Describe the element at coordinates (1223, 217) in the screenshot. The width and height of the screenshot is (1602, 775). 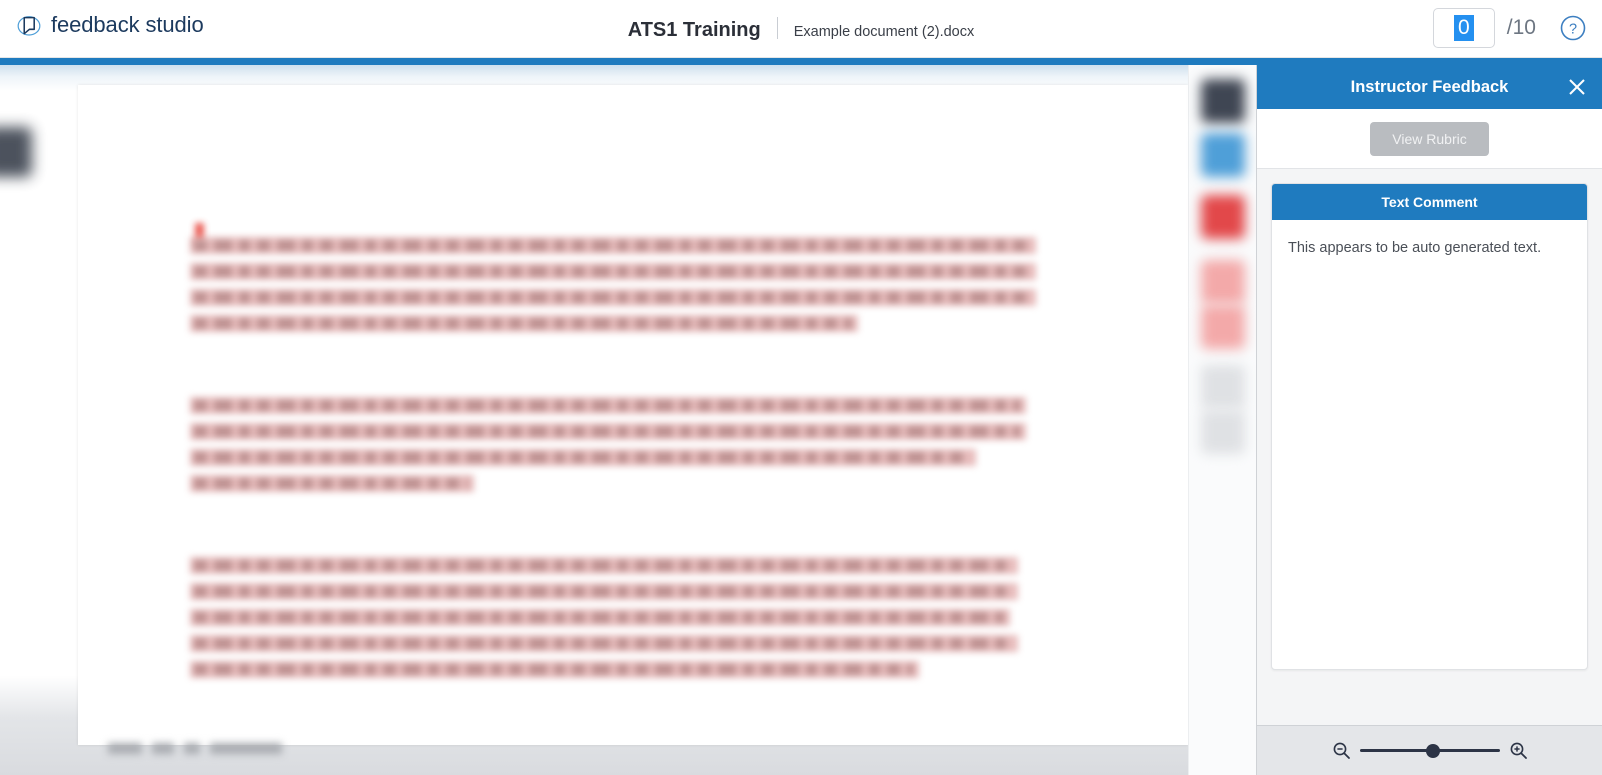
I see `similarity-icon` at that location.